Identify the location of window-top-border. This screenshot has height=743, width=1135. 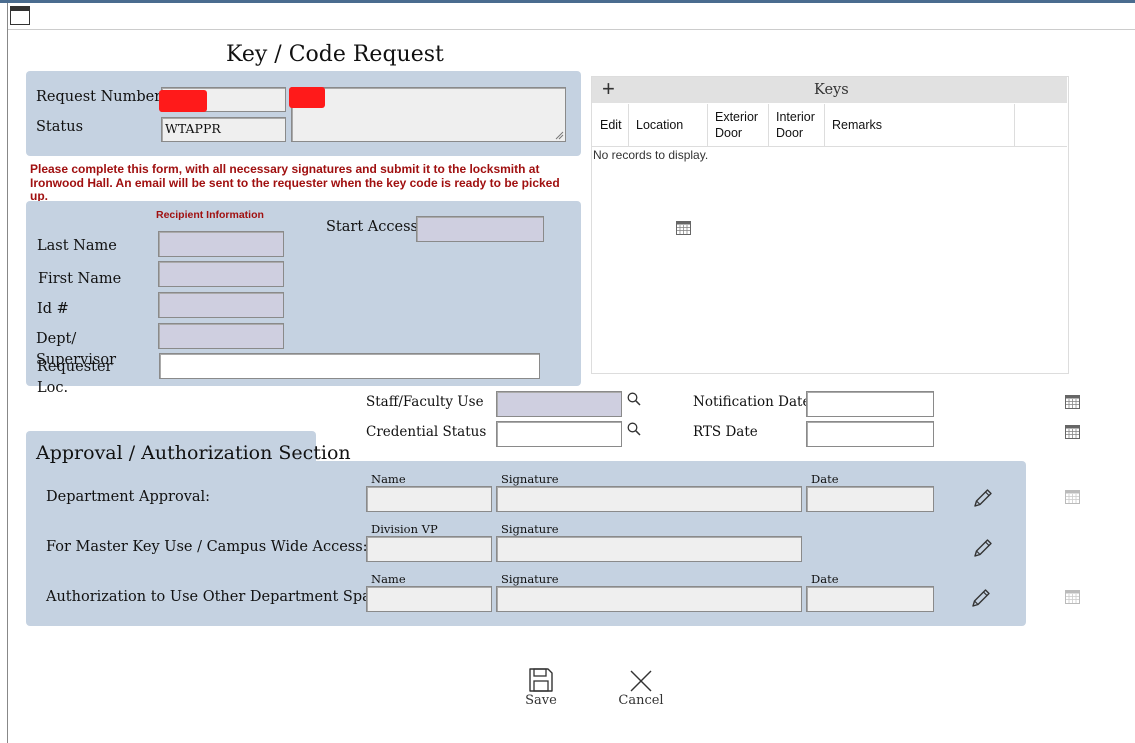
(567, 1).